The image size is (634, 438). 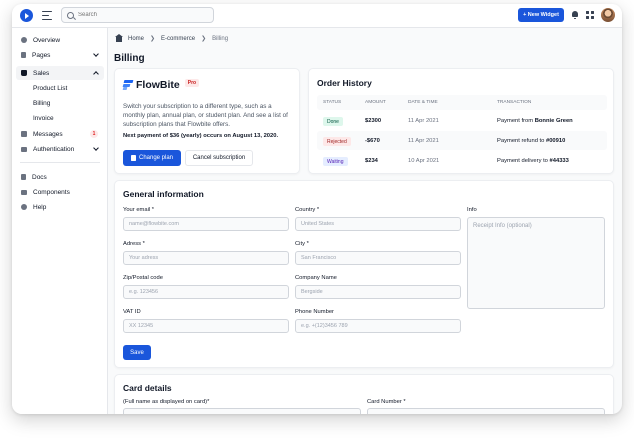 I want to click on sidebar-divider, so click(x=60, y=162).